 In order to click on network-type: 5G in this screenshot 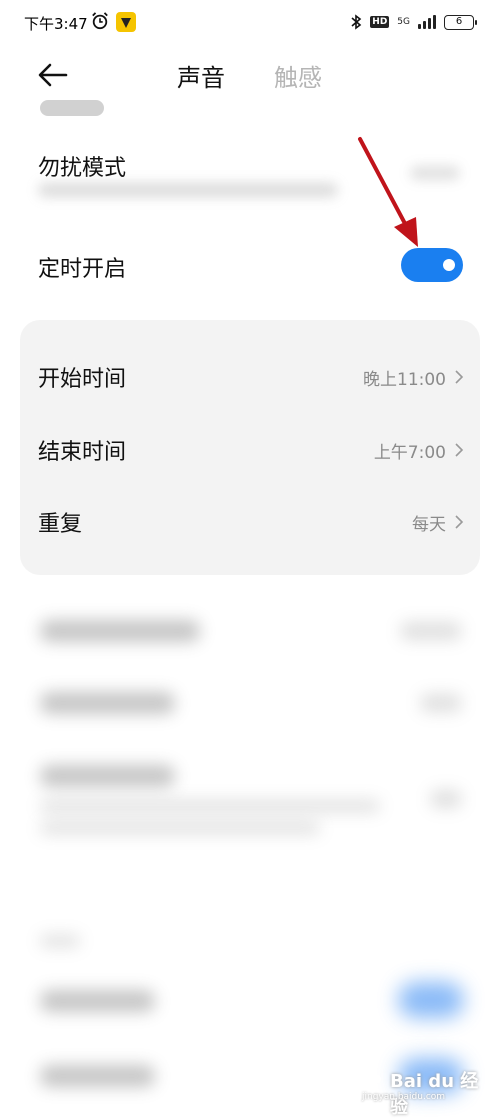, I will do `click(403, 21)`.